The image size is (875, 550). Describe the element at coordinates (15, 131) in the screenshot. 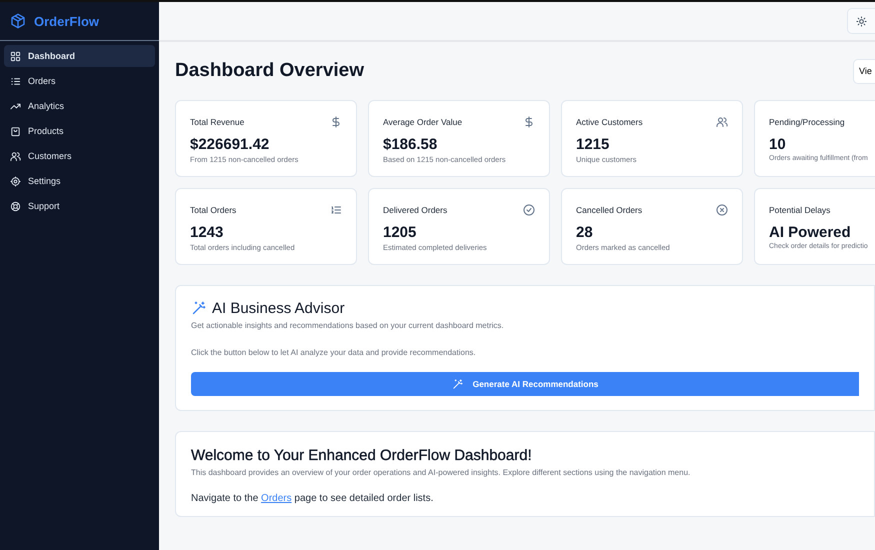

I see `bag-icon` at that location.